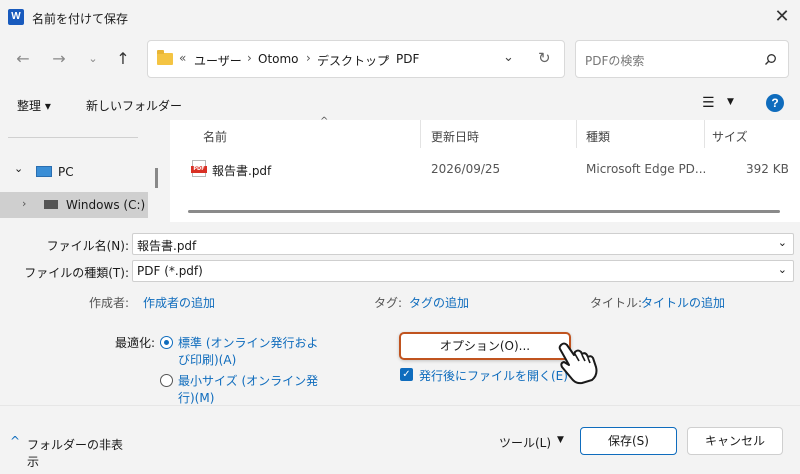  What do you see at coordinates (775, 103) in the screenshot?
I see `help-icon: ?` at bounding box center [775, 103].